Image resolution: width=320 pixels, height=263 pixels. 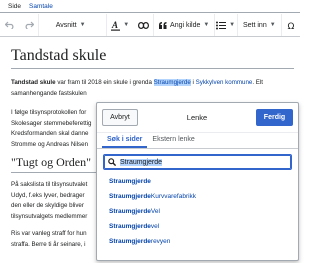 What do you see at coordinates (203, 241) in the screenshot?
I see `result-item: Straumgjerde revyen` at bounding box center [203, 241].